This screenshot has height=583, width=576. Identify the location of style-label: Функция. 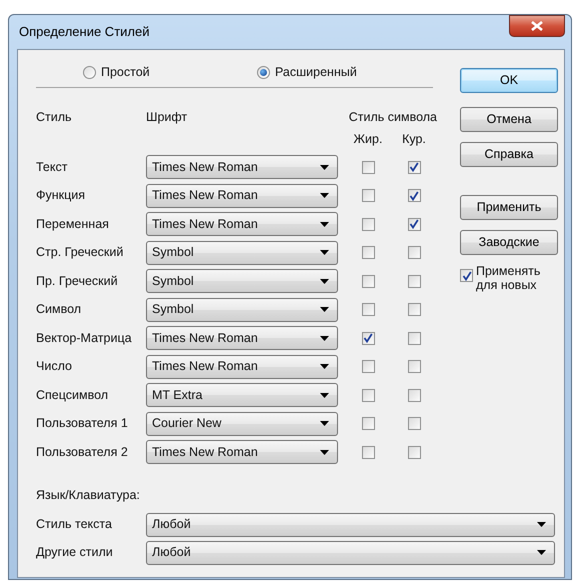
(61, 195).